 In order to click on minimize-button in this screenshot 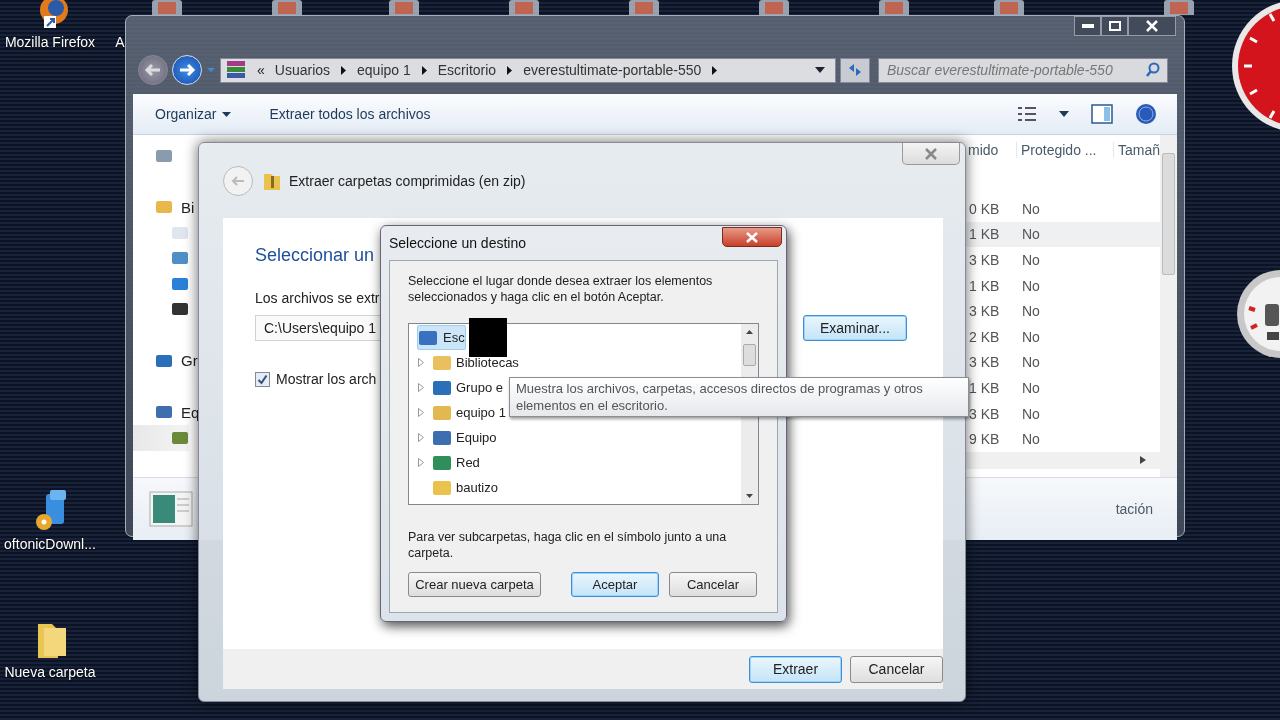, I will do `click(1087, 26)`.